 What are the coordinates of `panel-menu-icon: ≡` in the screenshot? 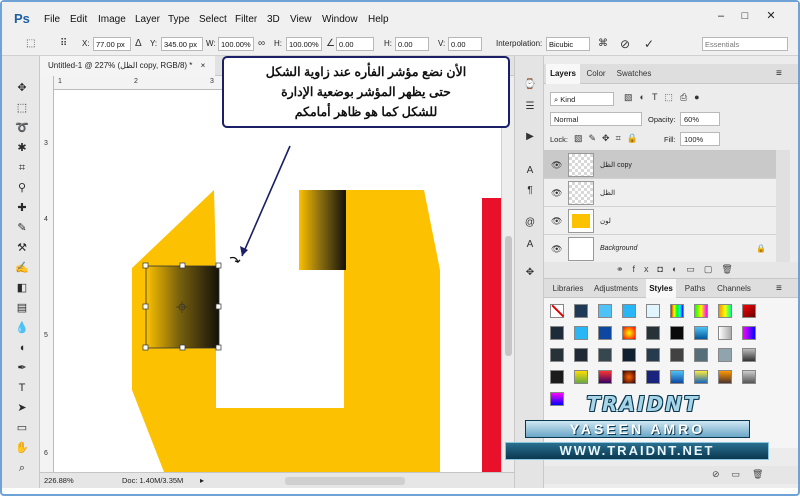 It's located at (779, 73).